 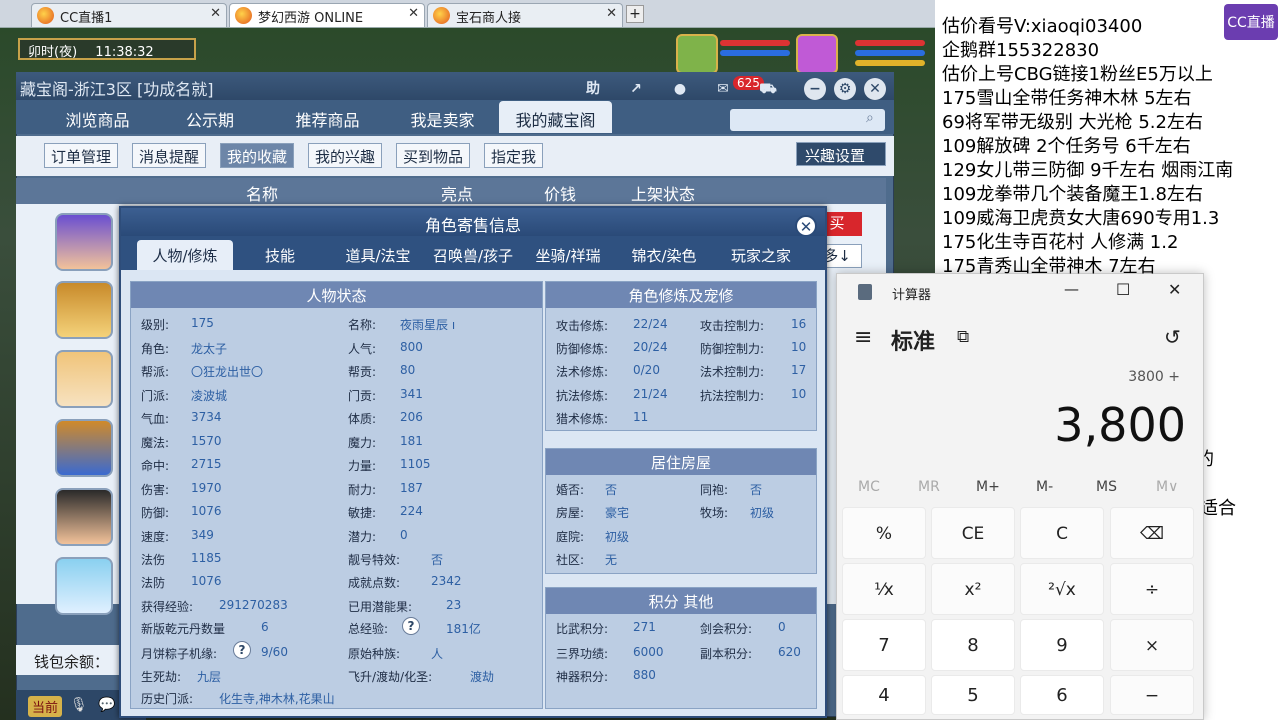 What do you see at coordinates (257, 155) in the screenshot?
I see `my-favorites-button: 我的收藏` at bounding box center [257, 155].